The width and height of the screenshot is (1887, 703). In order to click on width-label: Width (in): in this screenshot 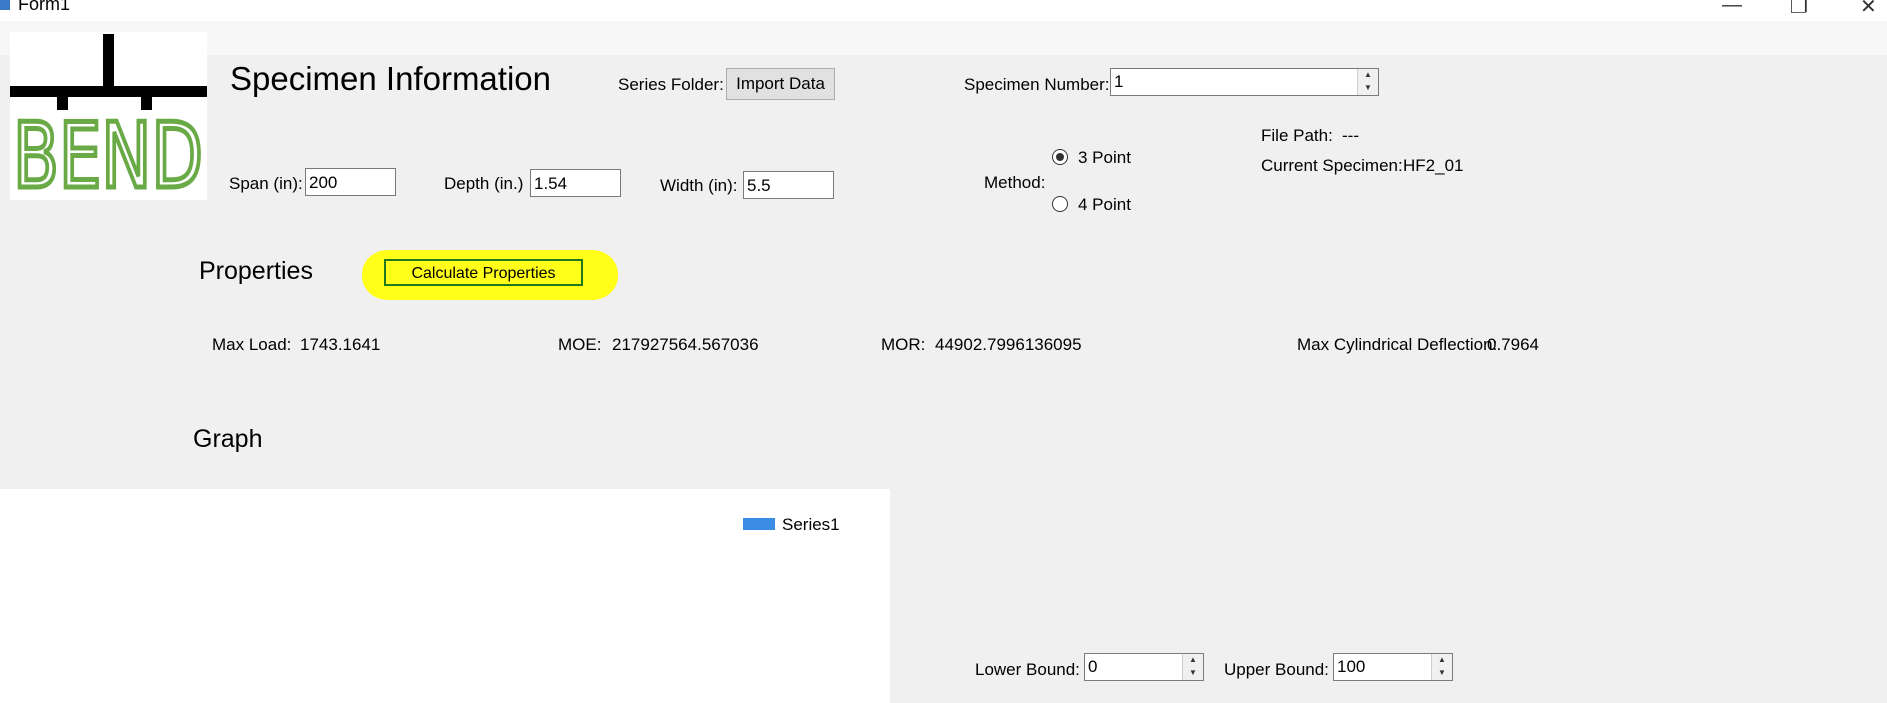, I will do `click(699, 185)`.